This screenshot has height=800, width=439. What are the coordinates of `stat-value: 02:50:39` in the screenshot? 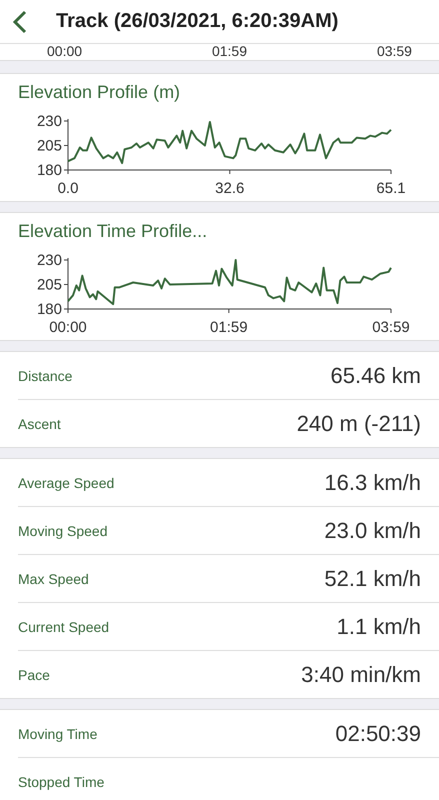 It's located at (378, 733).